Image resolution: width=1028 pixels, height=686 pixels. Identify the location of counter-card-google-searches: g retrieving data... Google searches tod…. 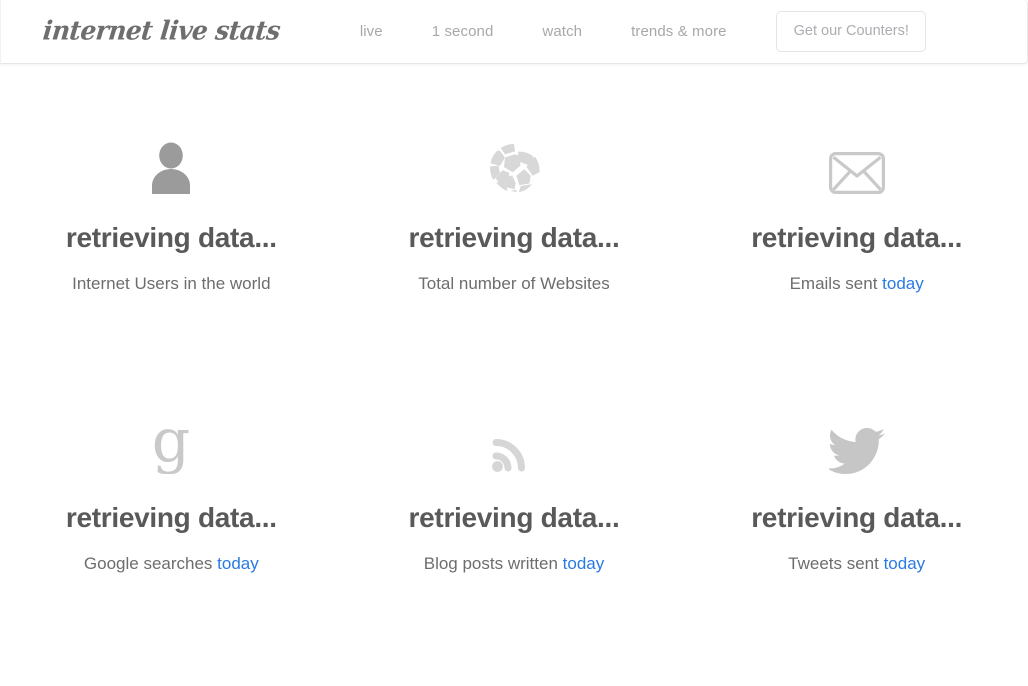
(171, 546).